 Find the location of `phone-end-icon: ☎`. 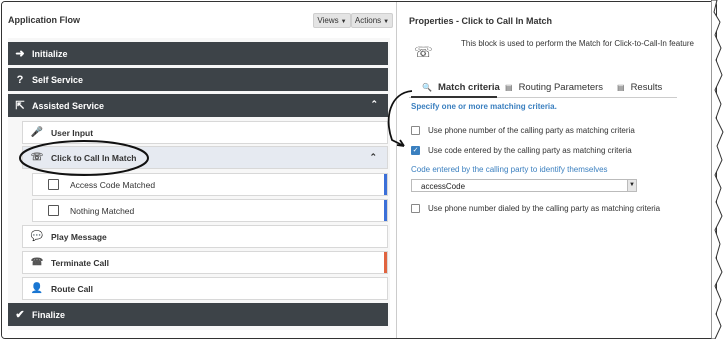

phone-end-icon: ☎ is located at coordinates (37, 262).